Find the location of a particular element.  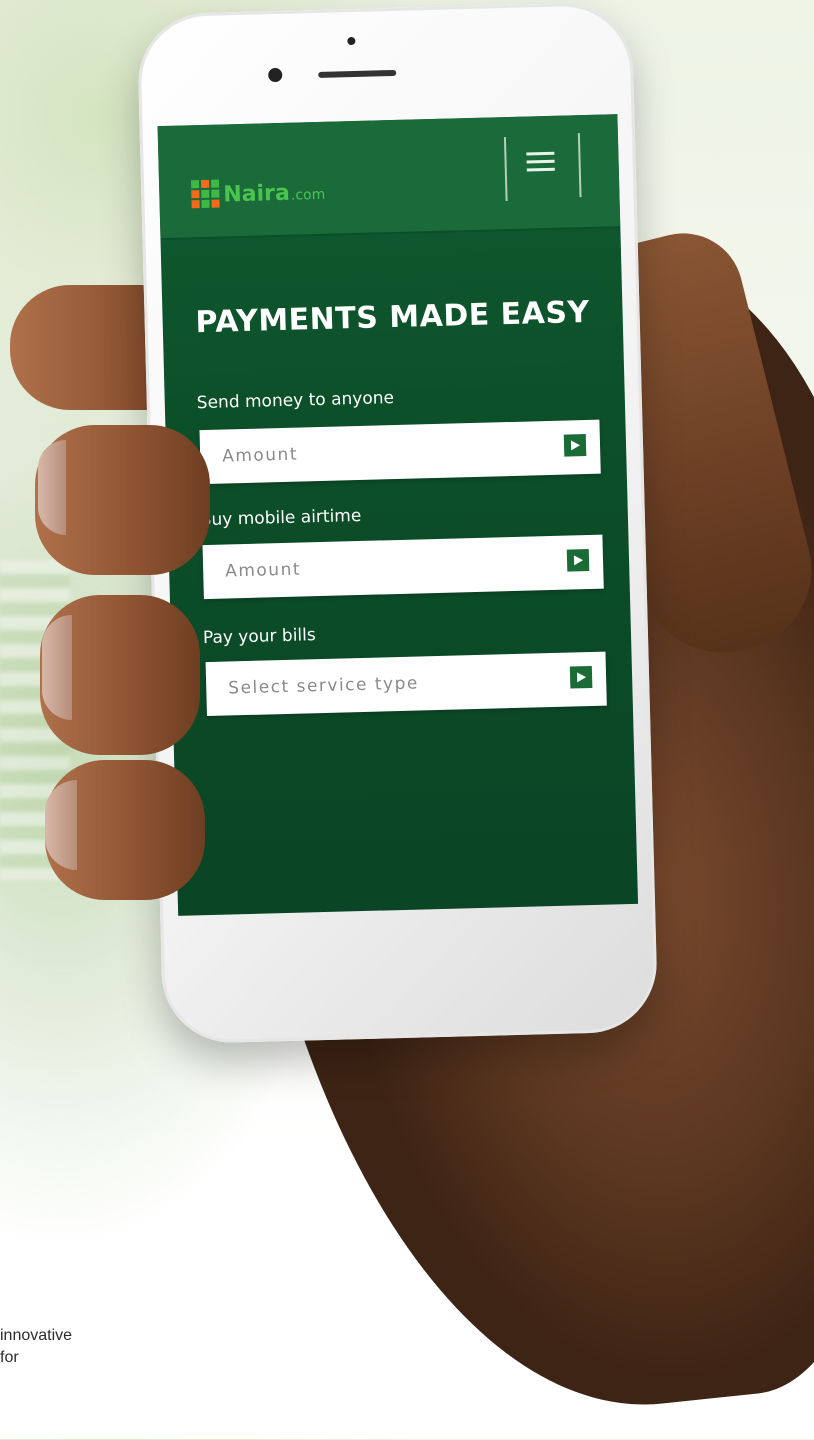

naira-logo: Naira .com is located at coordinates (258, 193).